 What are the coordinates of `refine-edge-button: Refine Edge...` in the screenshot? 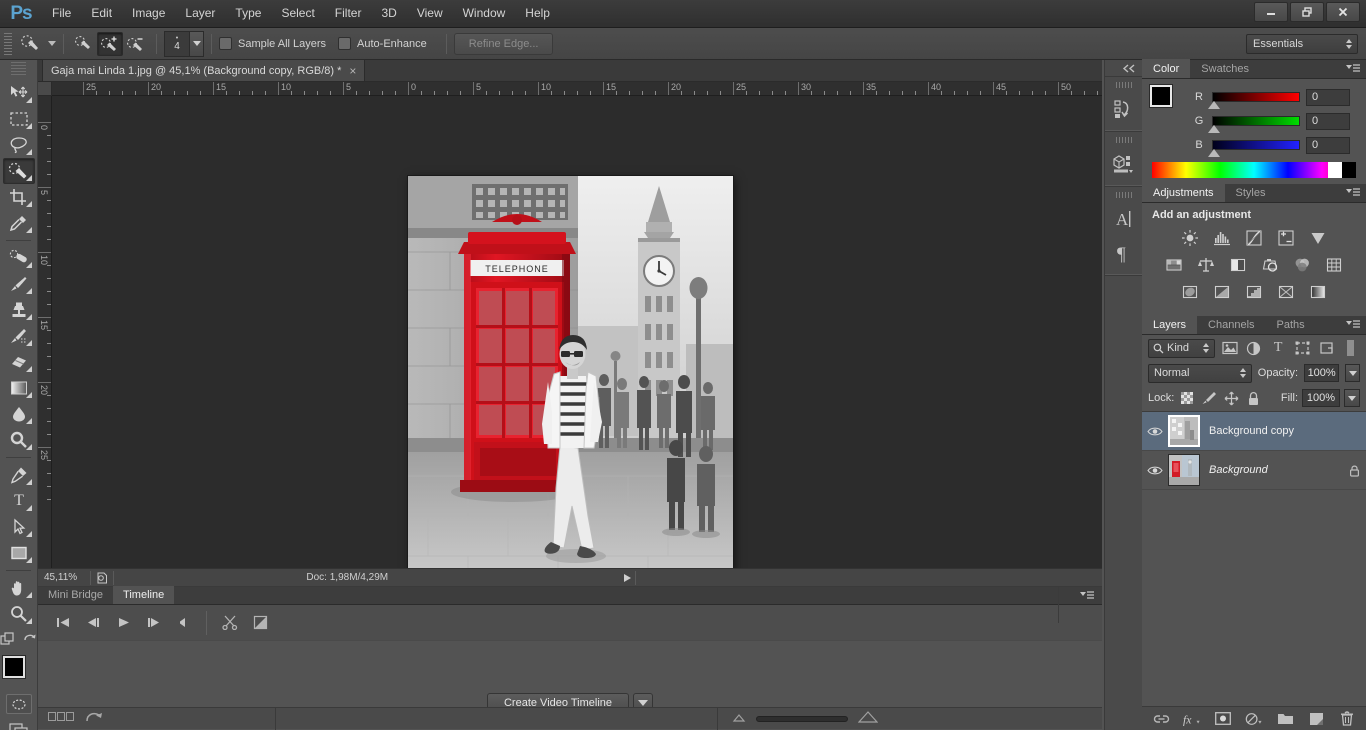 It's located at (503, 43).